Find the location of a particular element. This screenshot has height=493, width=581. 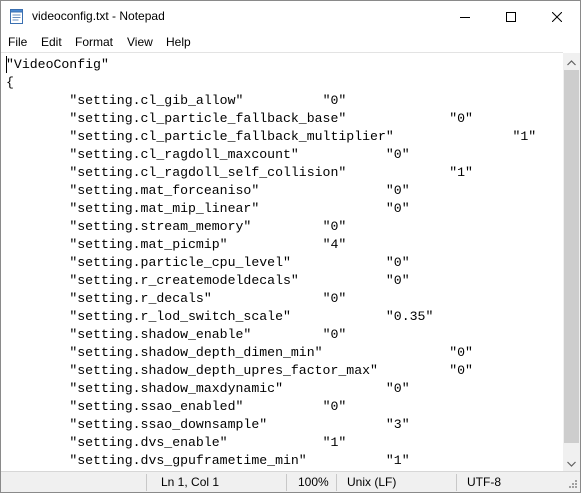

menu-file: File is located at coordinates (17, 42).